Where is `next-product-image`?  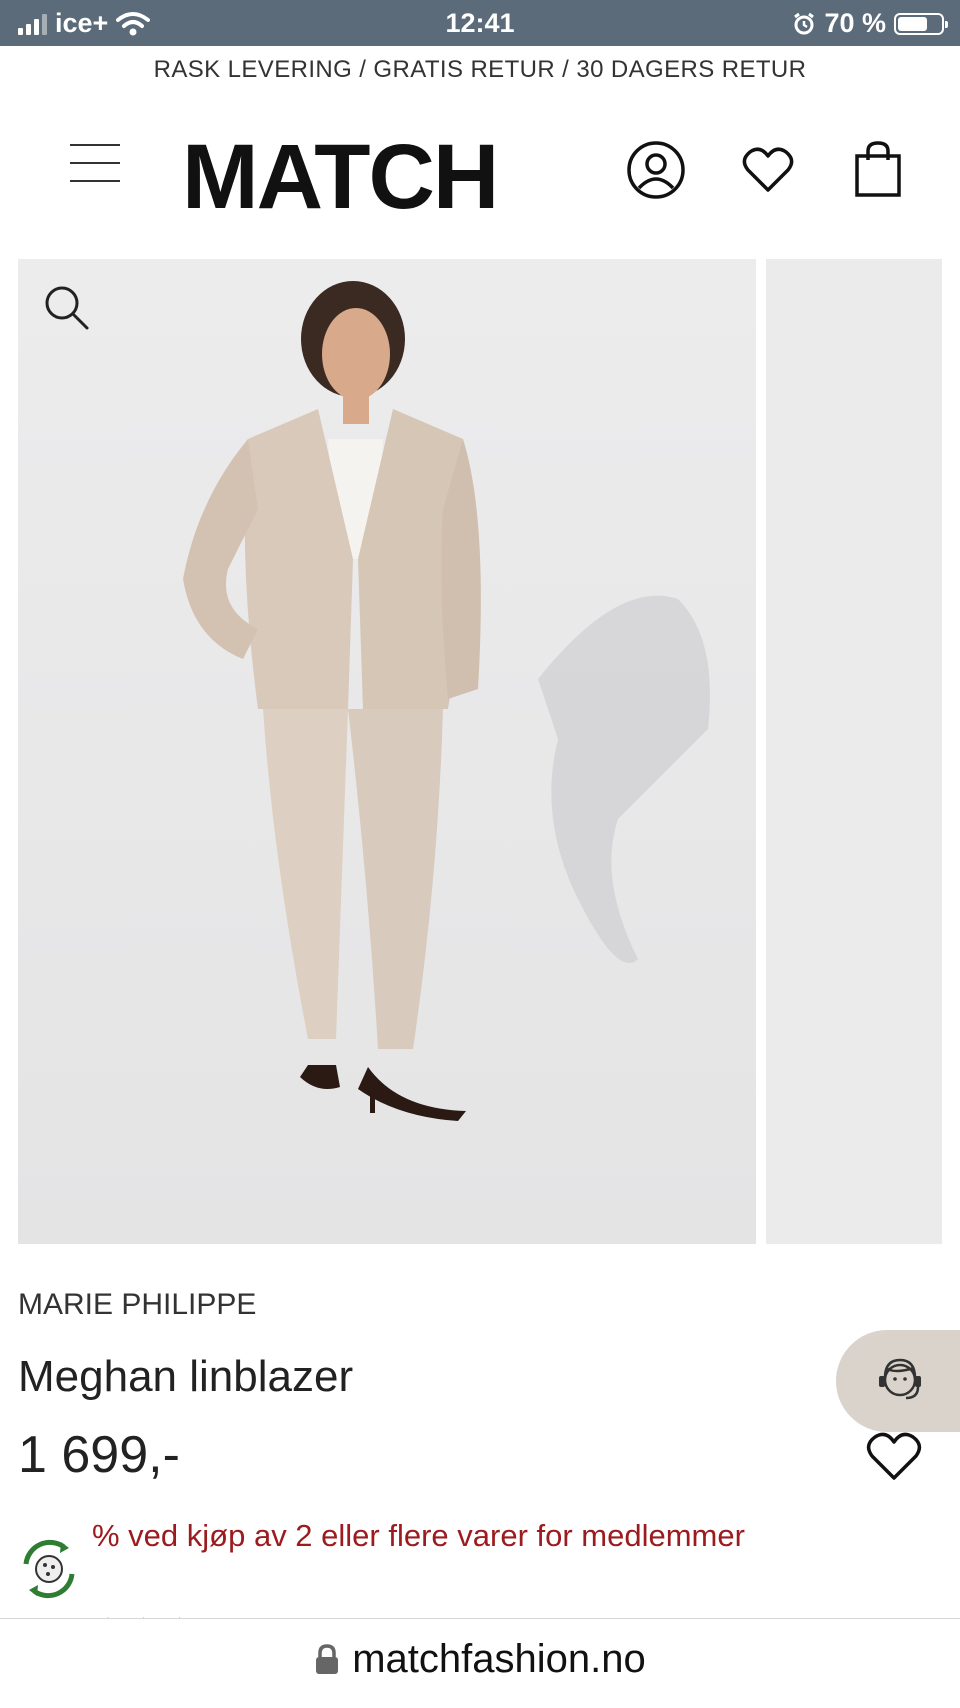 next-product-image is located at coordinates (854, 751).